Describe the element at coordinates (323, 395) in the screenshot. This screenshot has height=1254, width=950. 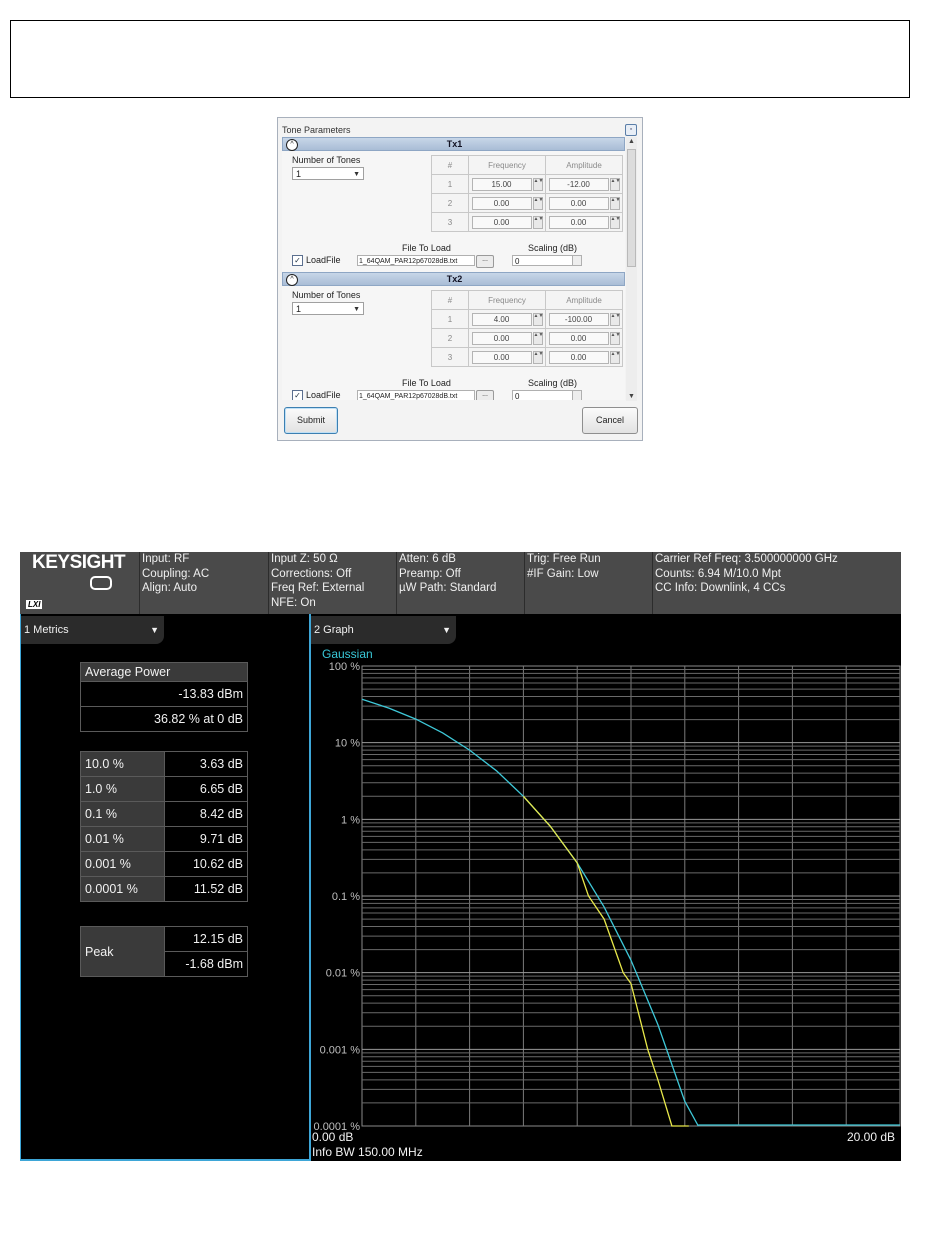
I see `loadfile-label: LoadFile` at that location.